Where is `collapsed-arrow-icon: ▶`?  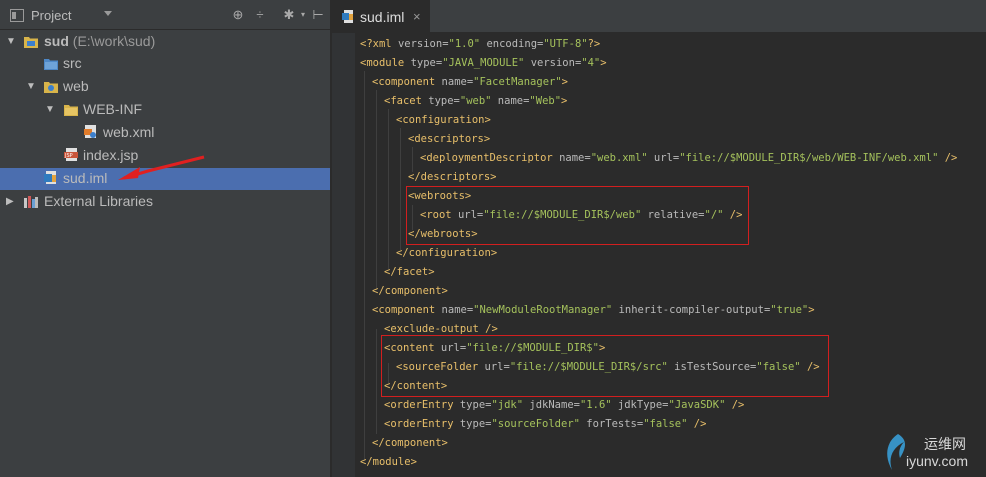 collapsed-arrow-icon: ▶ is located at coordinates (10, 201).